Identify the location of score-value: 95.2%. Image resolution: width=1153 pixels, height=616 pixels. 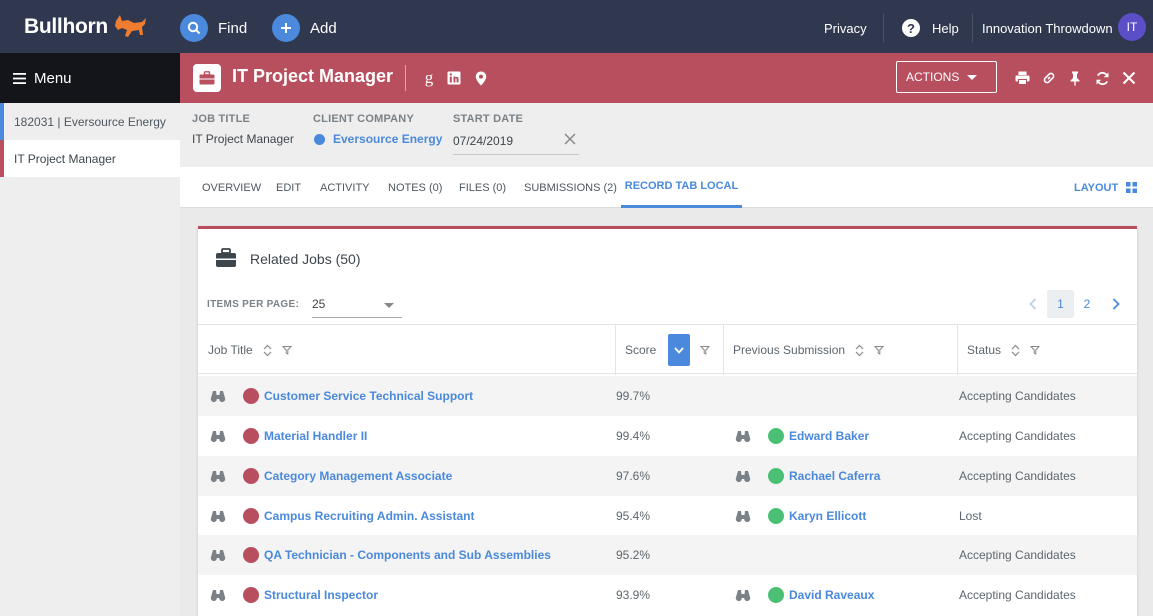
(633, 555).